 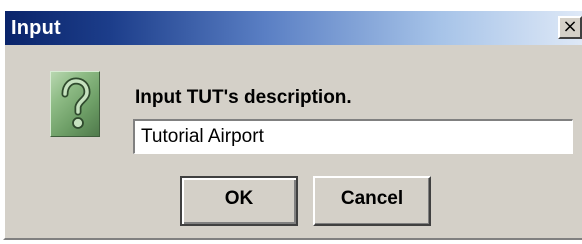 I want to click on window-title: Input, so click(x=36, y=28).